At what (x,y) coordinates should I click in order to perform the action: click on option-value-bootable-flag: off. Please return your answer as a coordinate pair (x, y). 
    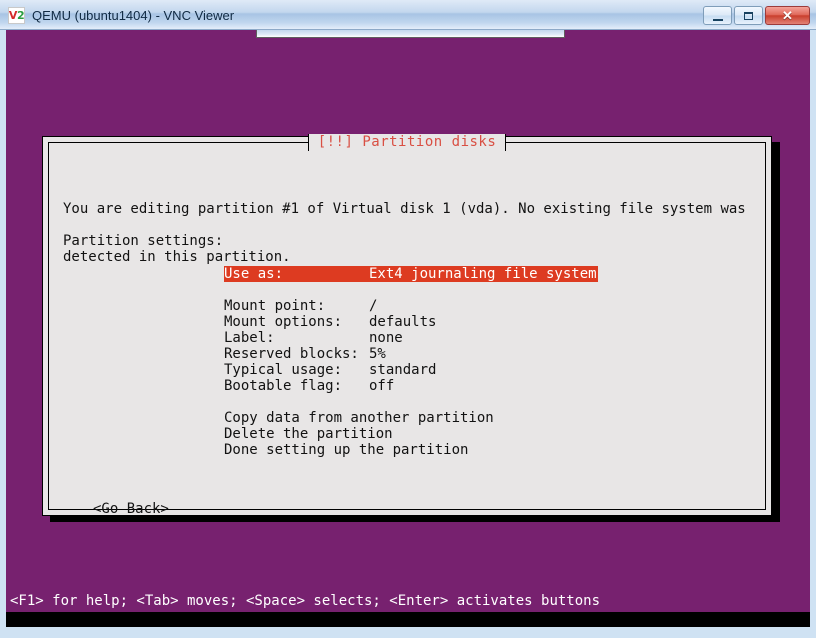
    Looking at the image, I should click on (382, 386).